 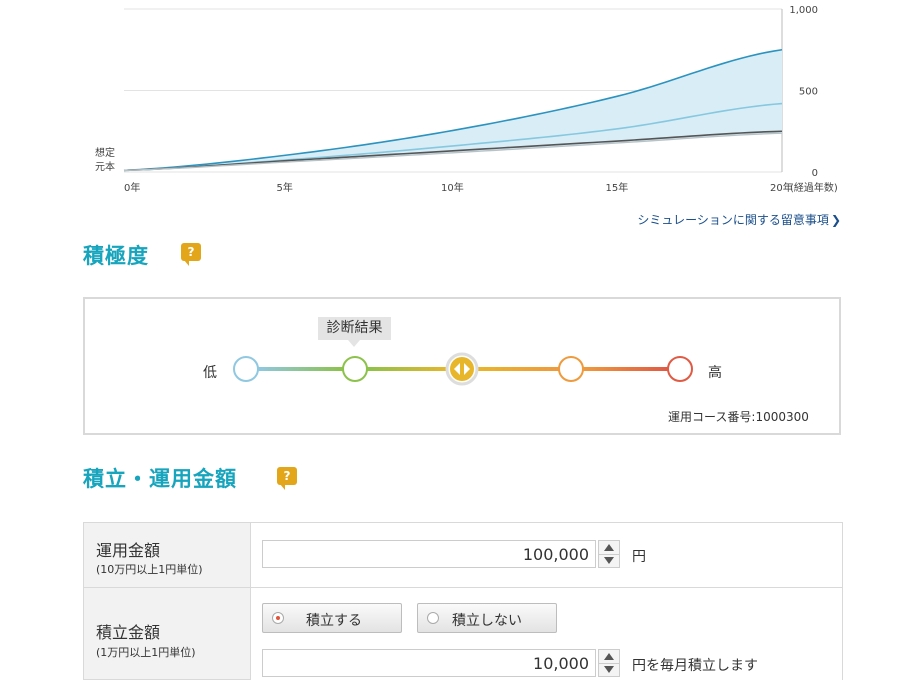 I want to click on radio-selected-icon, so click(x=278, y=618).